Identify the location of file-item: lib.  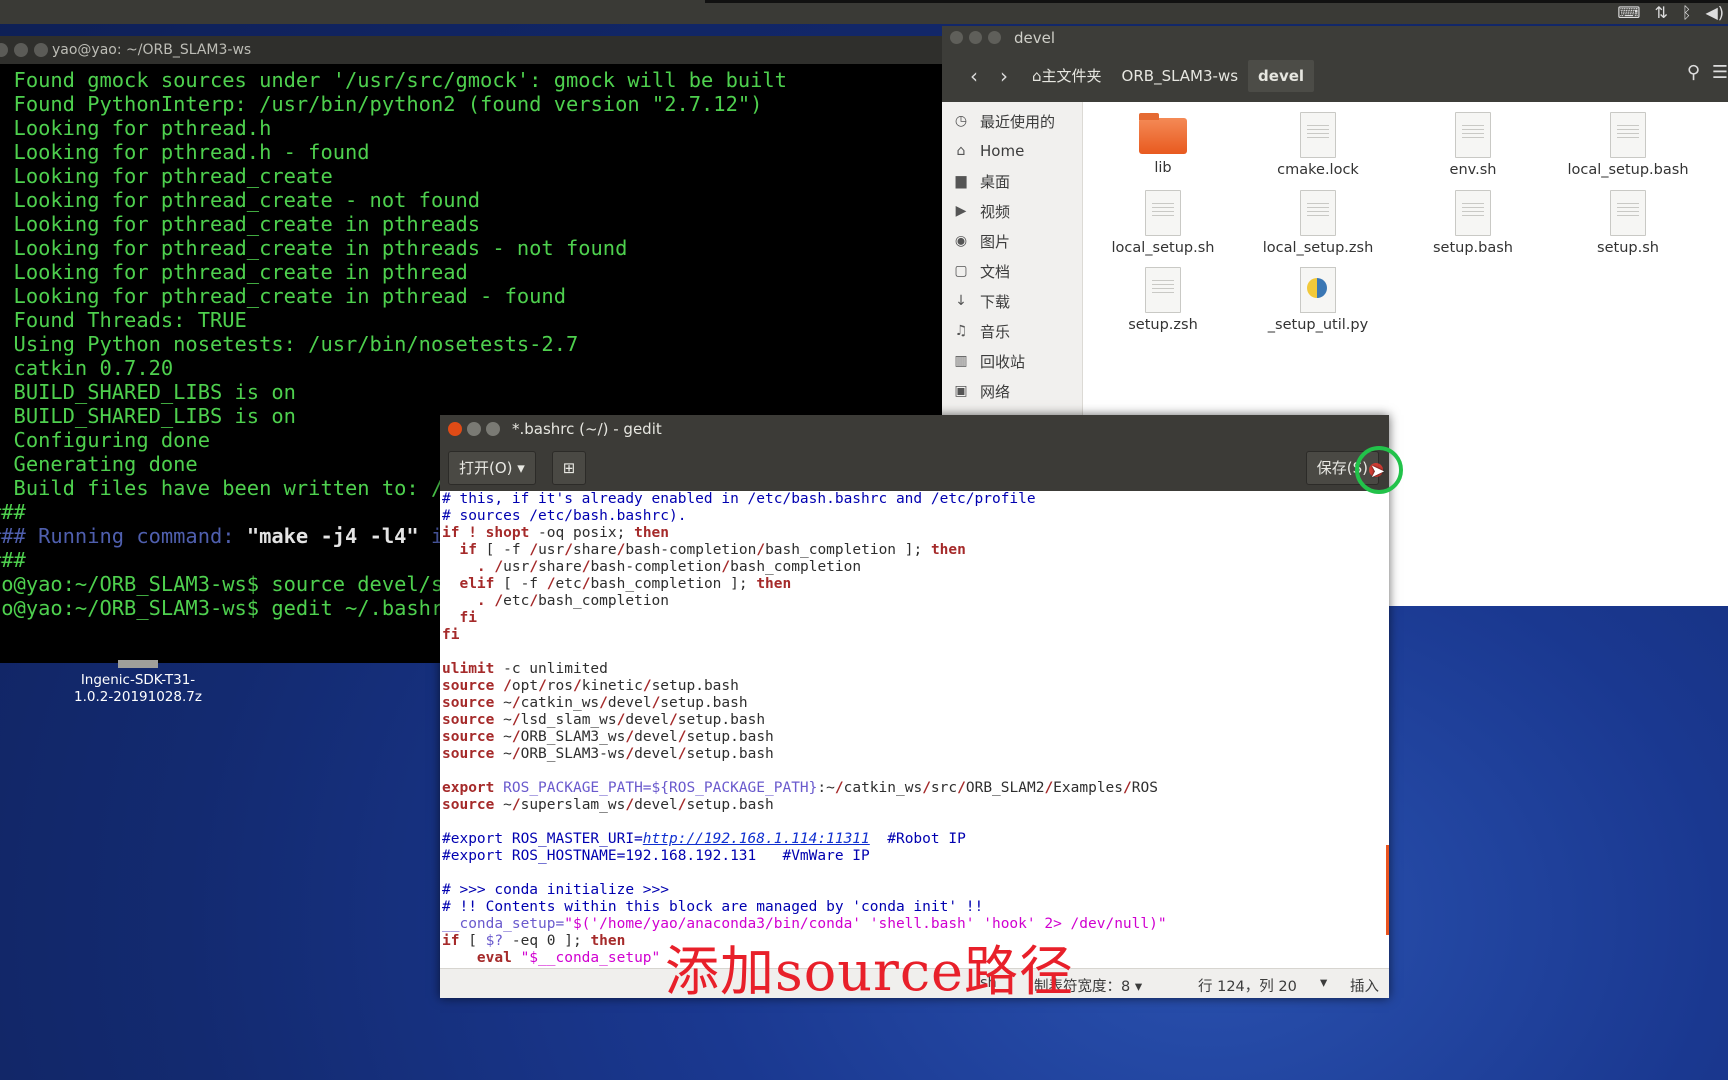
(1163, 144).